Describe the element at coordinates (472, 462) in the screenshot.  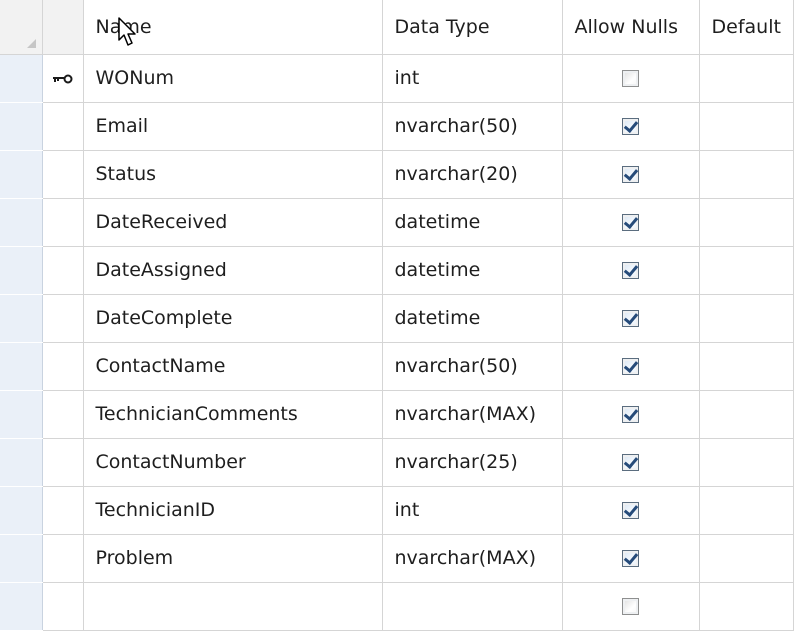
I see `data-type-cell: nvarchar(25)` at that location.